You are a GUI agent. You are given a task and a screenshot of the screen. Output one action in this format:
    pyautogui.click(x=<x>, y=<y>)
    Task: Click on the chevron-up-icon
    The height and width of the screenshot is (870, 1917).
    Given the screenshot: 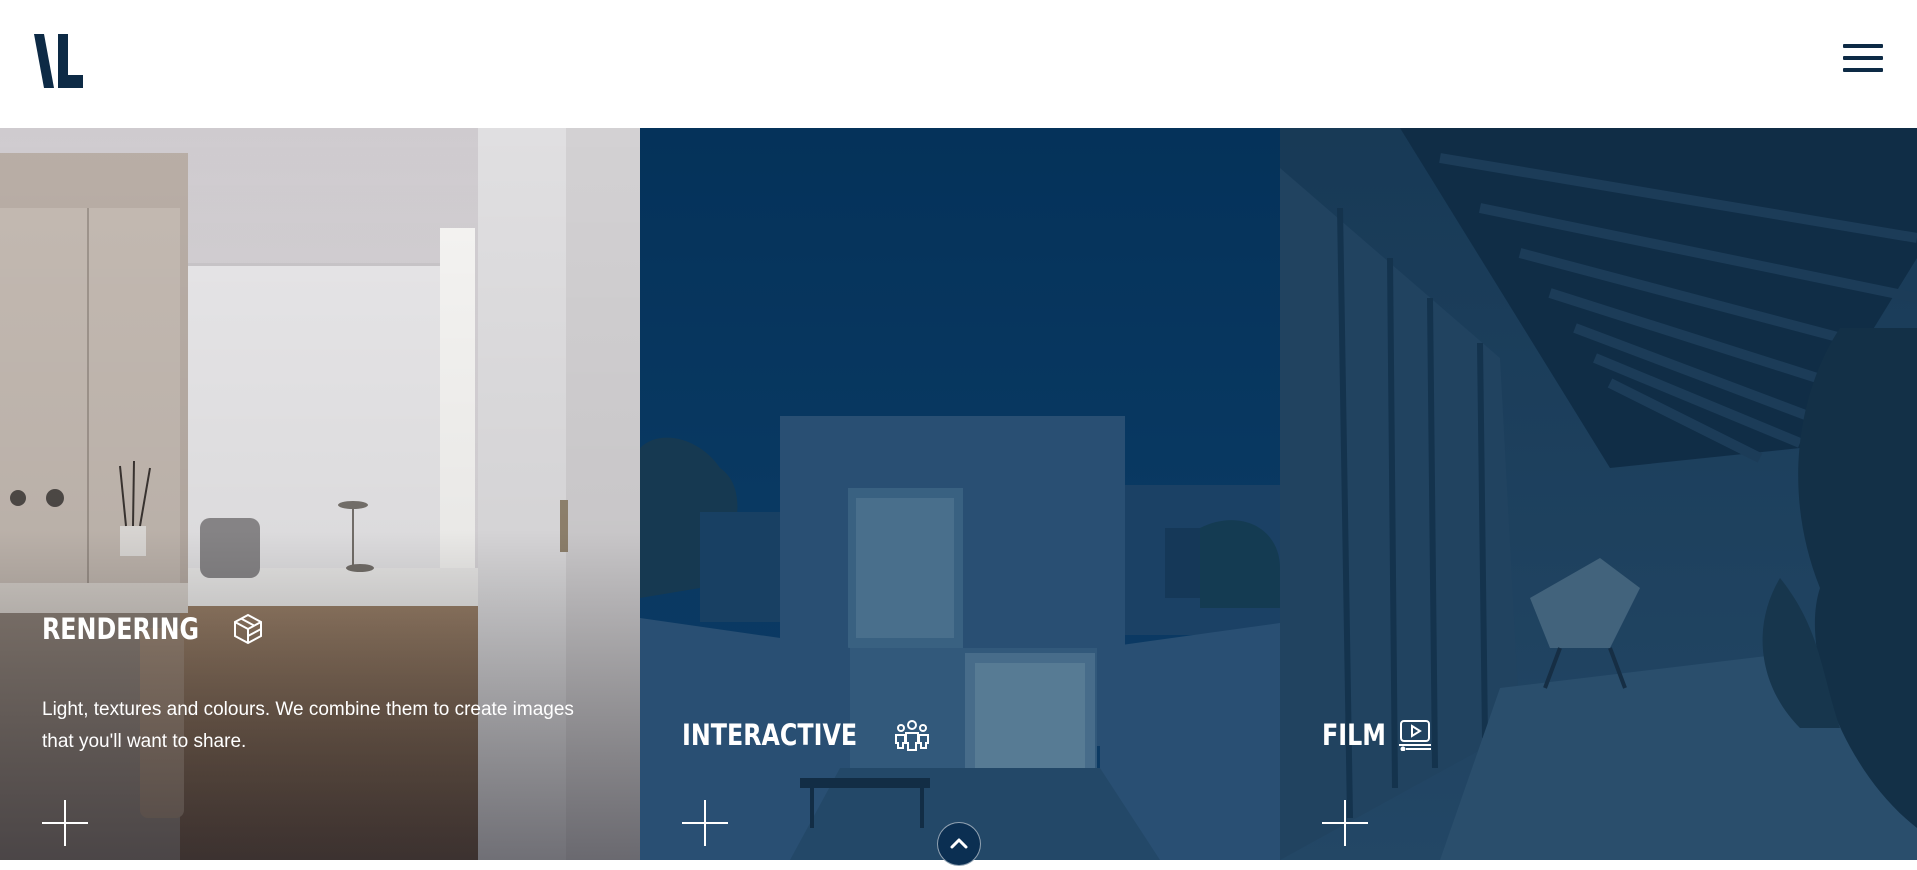 What is the action you would take?
    pyautogui.click(x=959, y=843)
    